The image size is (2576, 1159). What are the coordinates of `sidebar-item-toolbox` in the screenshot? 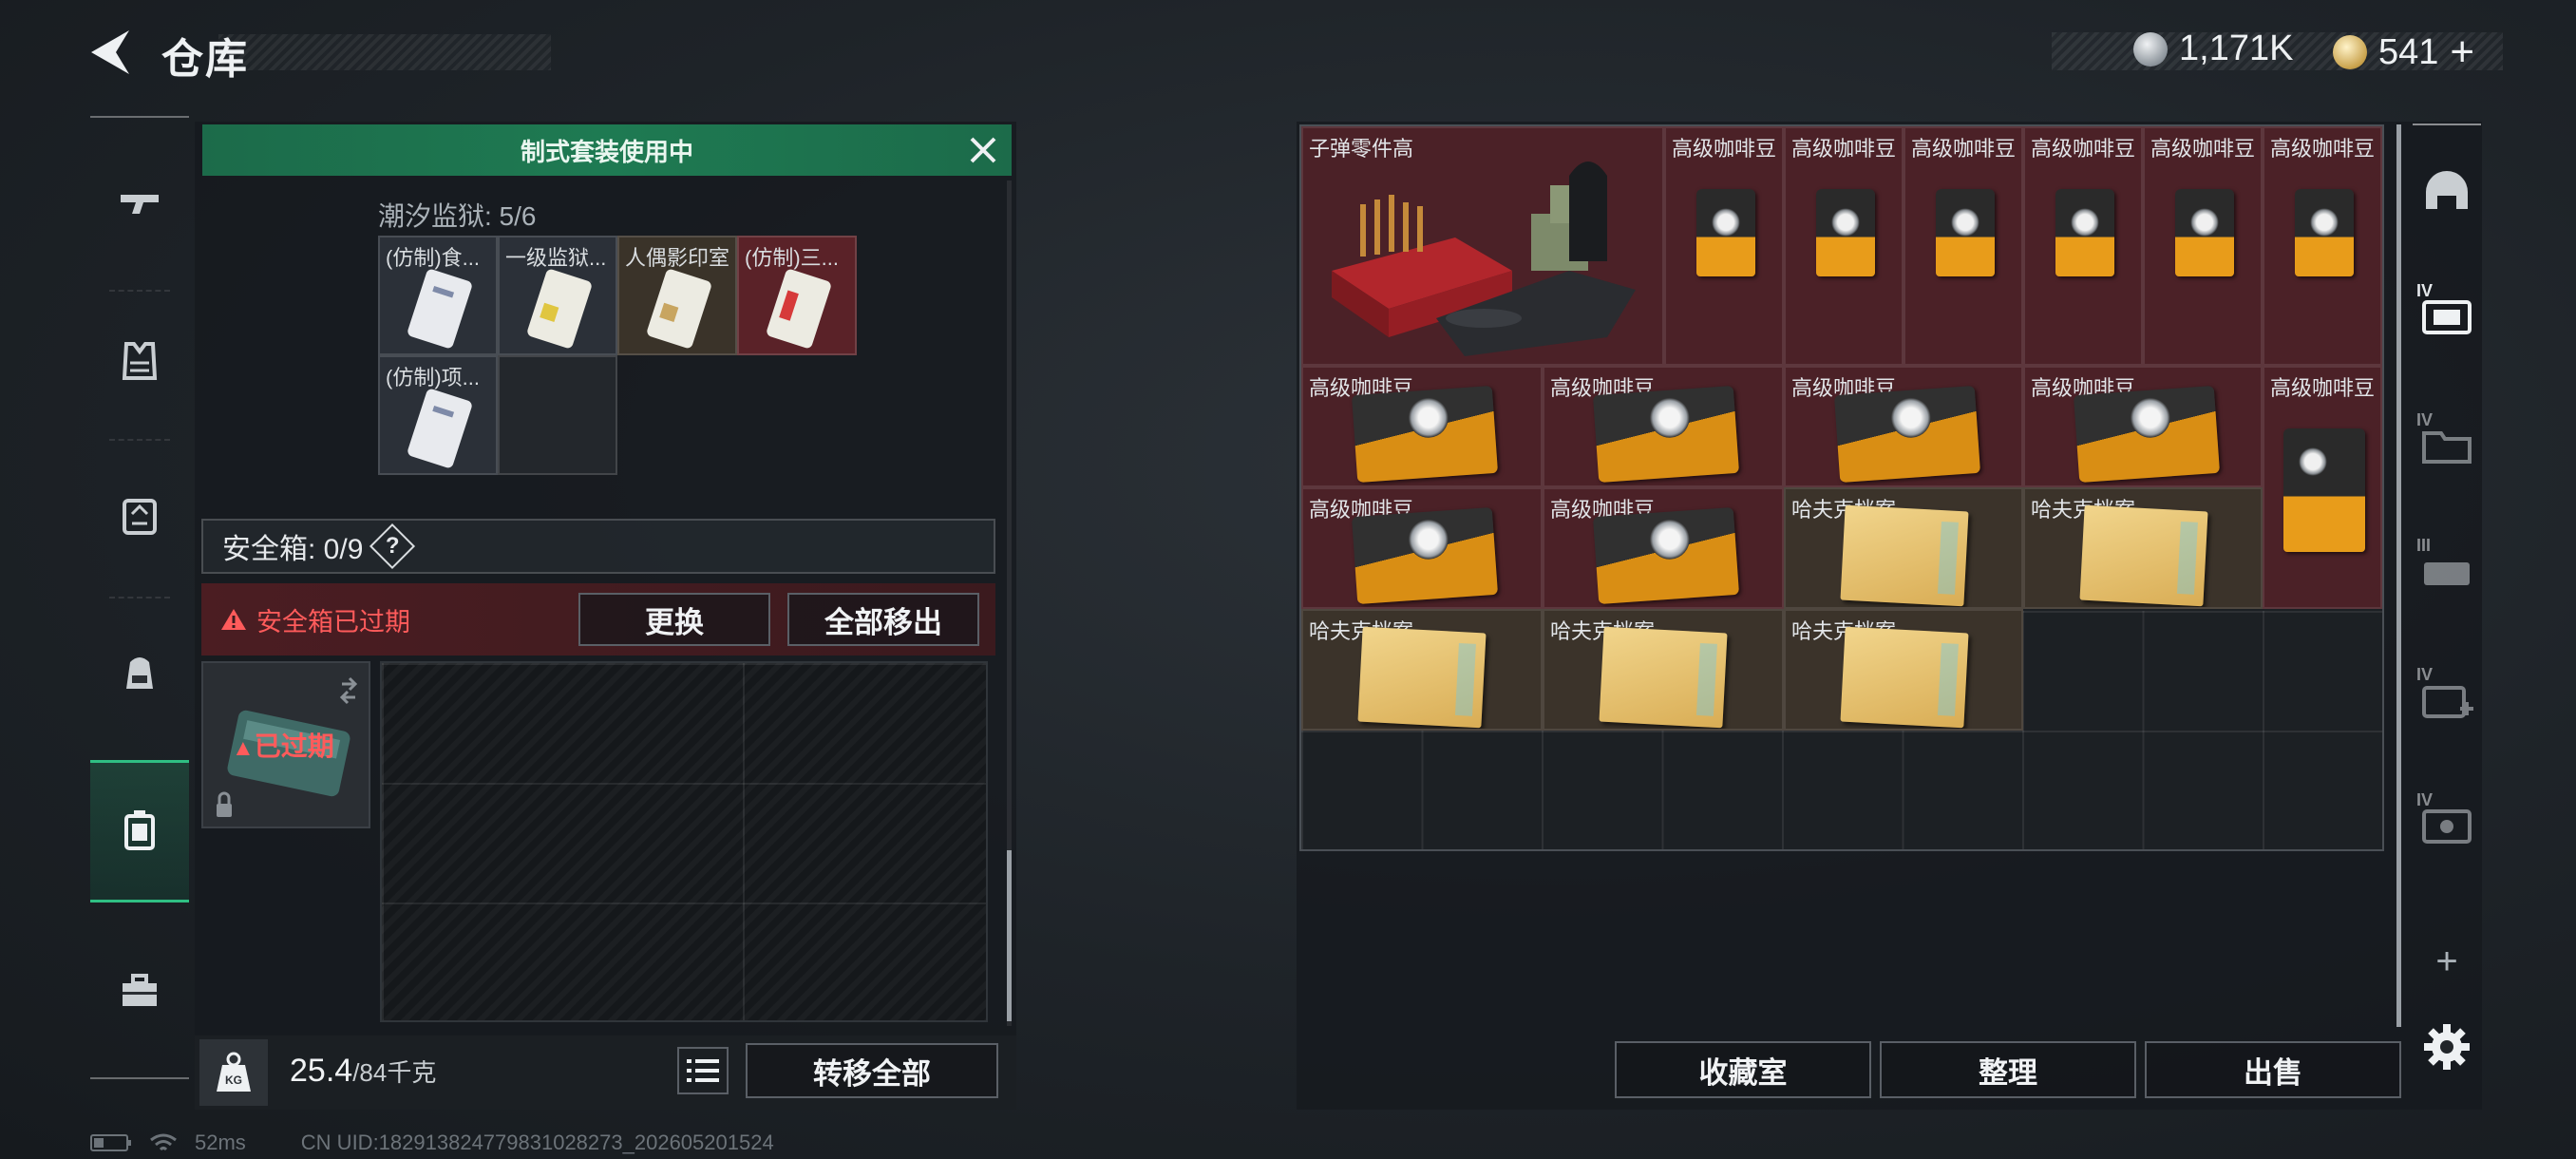 It's located at (139, 991).